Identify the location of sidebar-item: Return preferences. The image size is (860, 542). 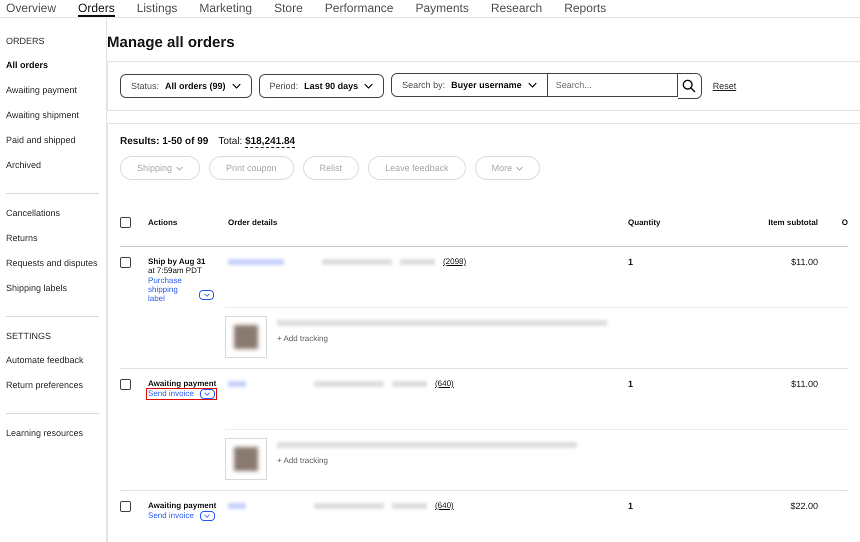
(52, 385).